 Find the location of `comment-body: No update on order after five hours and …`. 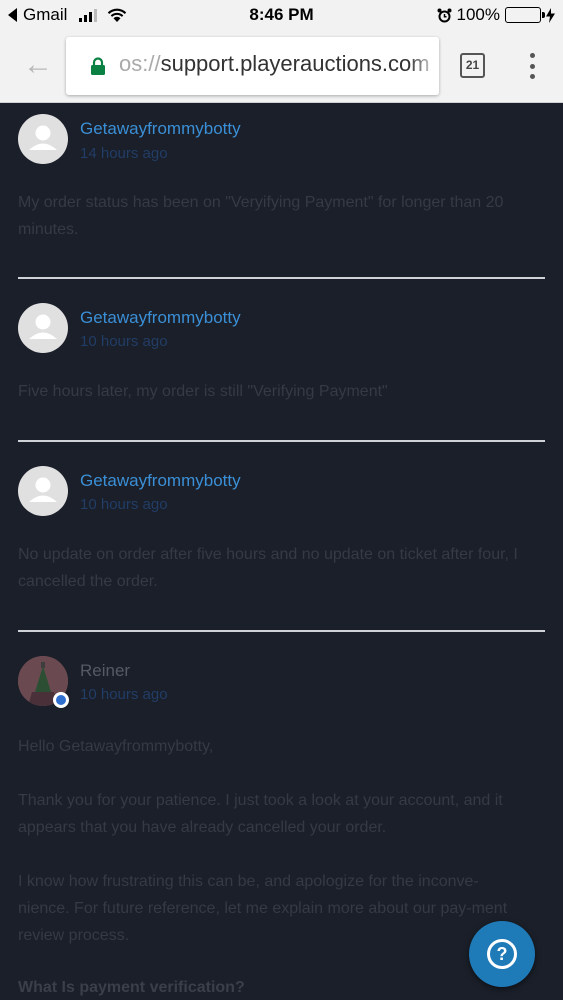

comment-body: No update on order after five hours and … is located at coordinates (268, 568).